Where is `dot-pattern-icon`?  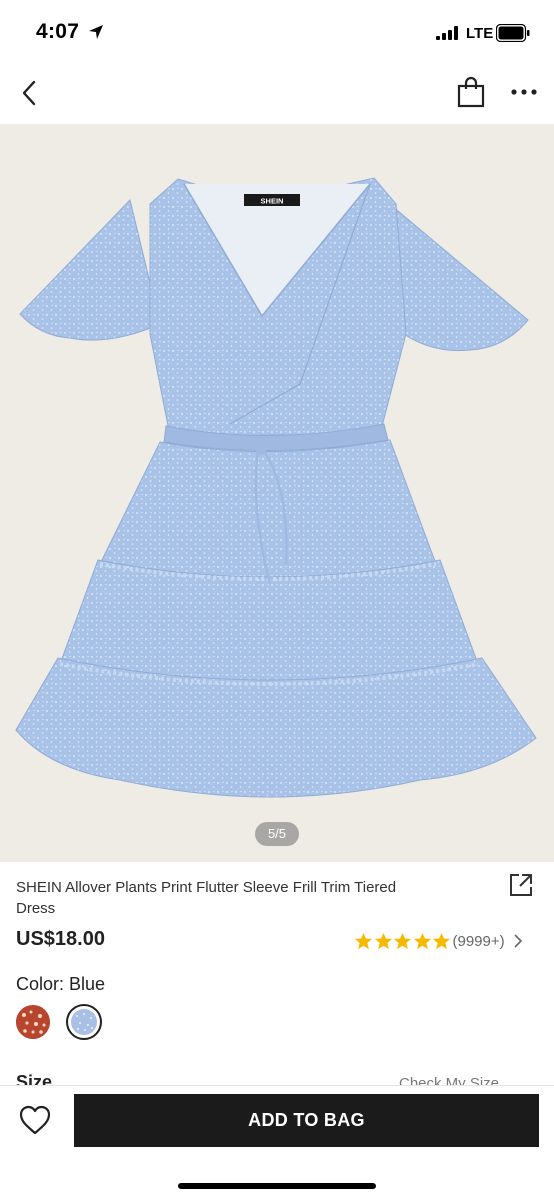 dot-pattern-icon is located at coordinates (84, 1022).